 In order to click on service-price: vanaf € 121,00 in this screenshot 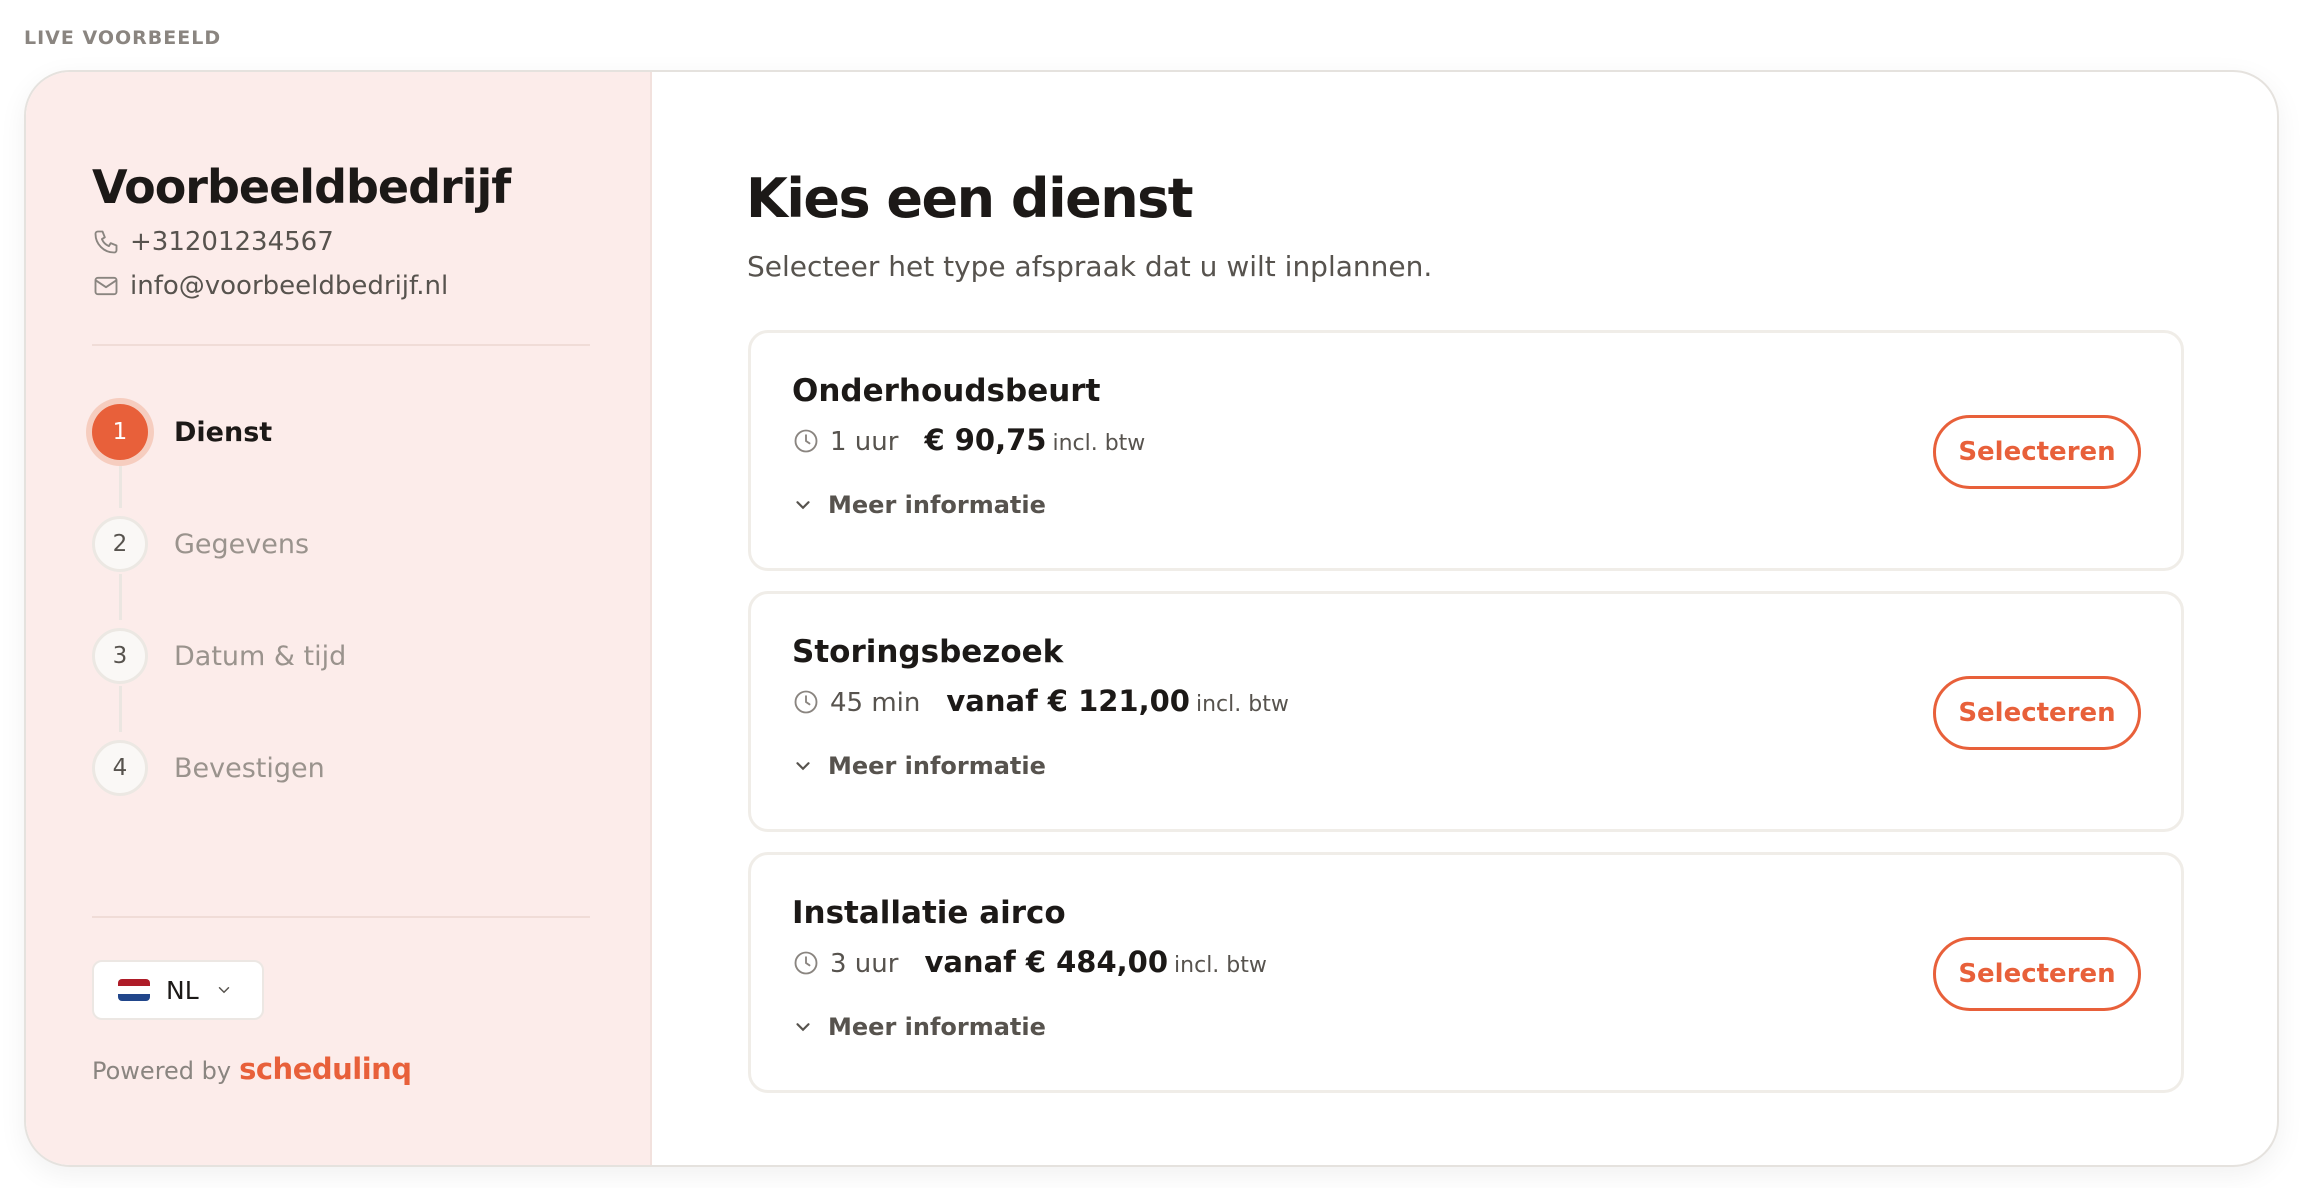, I will do `click(1068, 701)`.